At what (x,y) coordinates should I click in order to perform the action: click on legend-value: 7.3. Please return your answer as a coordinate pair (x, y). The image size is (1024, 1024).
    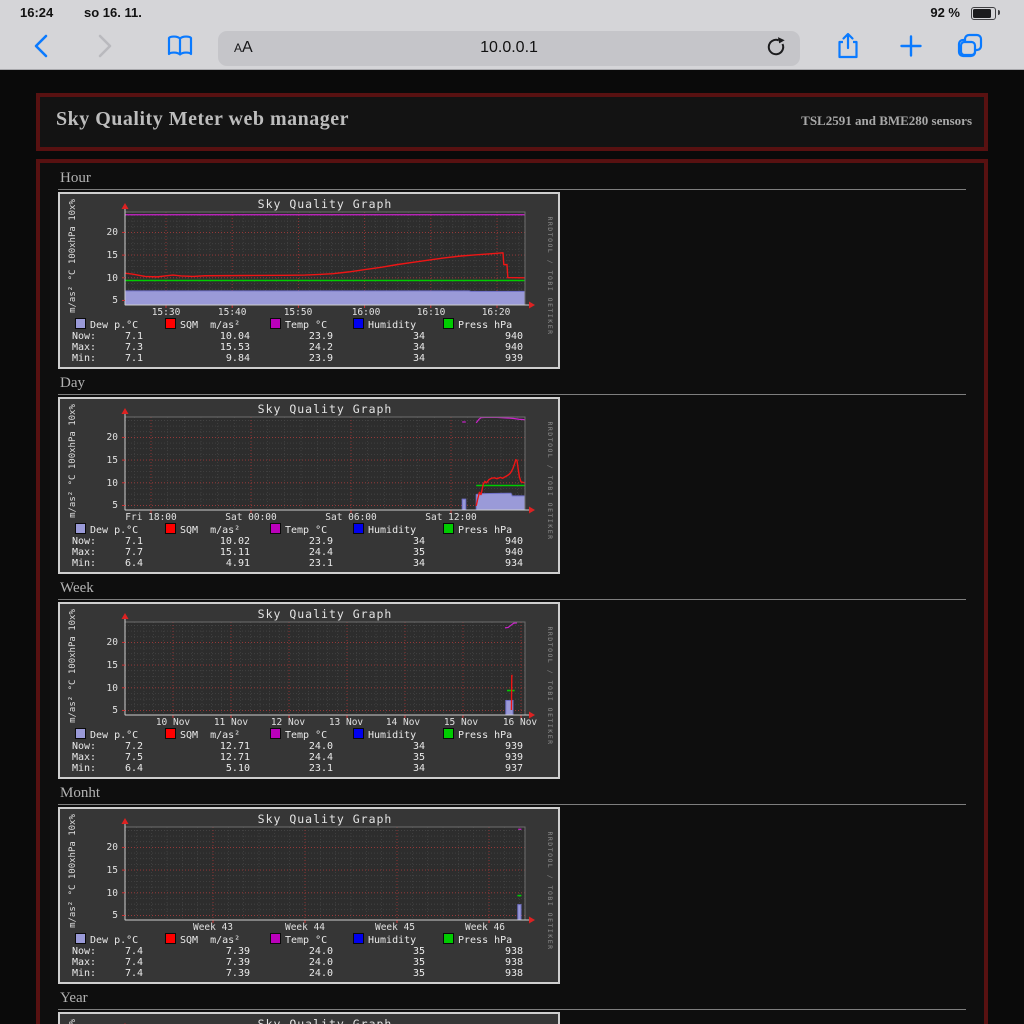
    Looking at the image, I should click on (133, 347).